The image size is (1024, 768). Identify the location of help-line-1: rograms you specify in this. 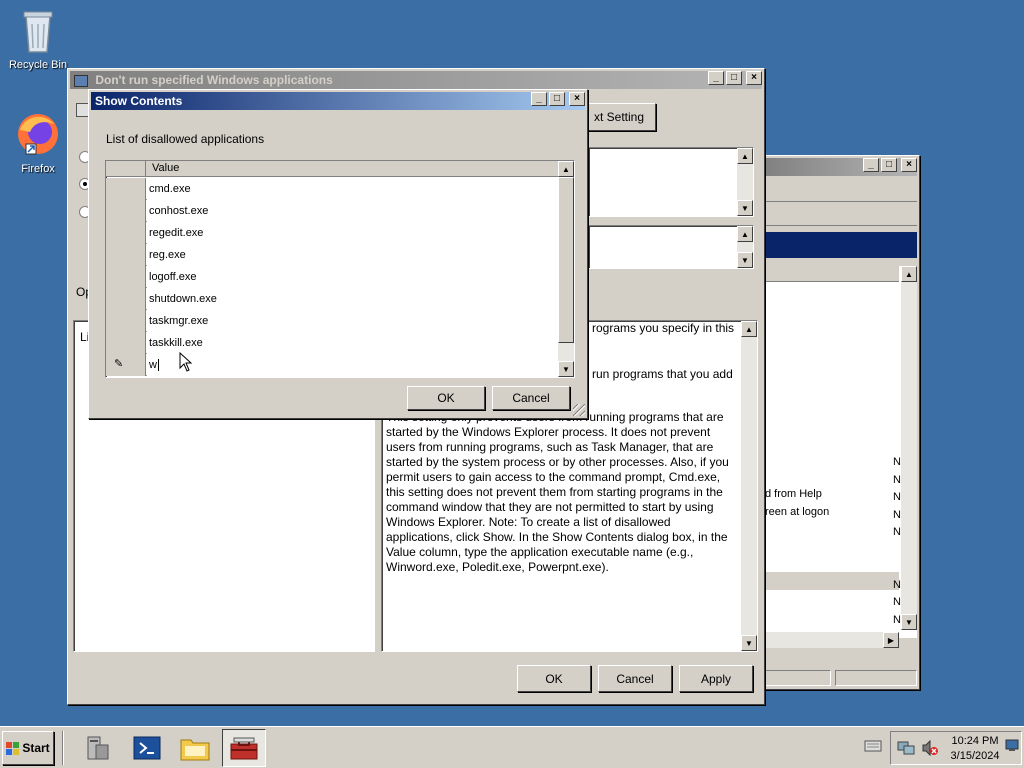
(663, 328).